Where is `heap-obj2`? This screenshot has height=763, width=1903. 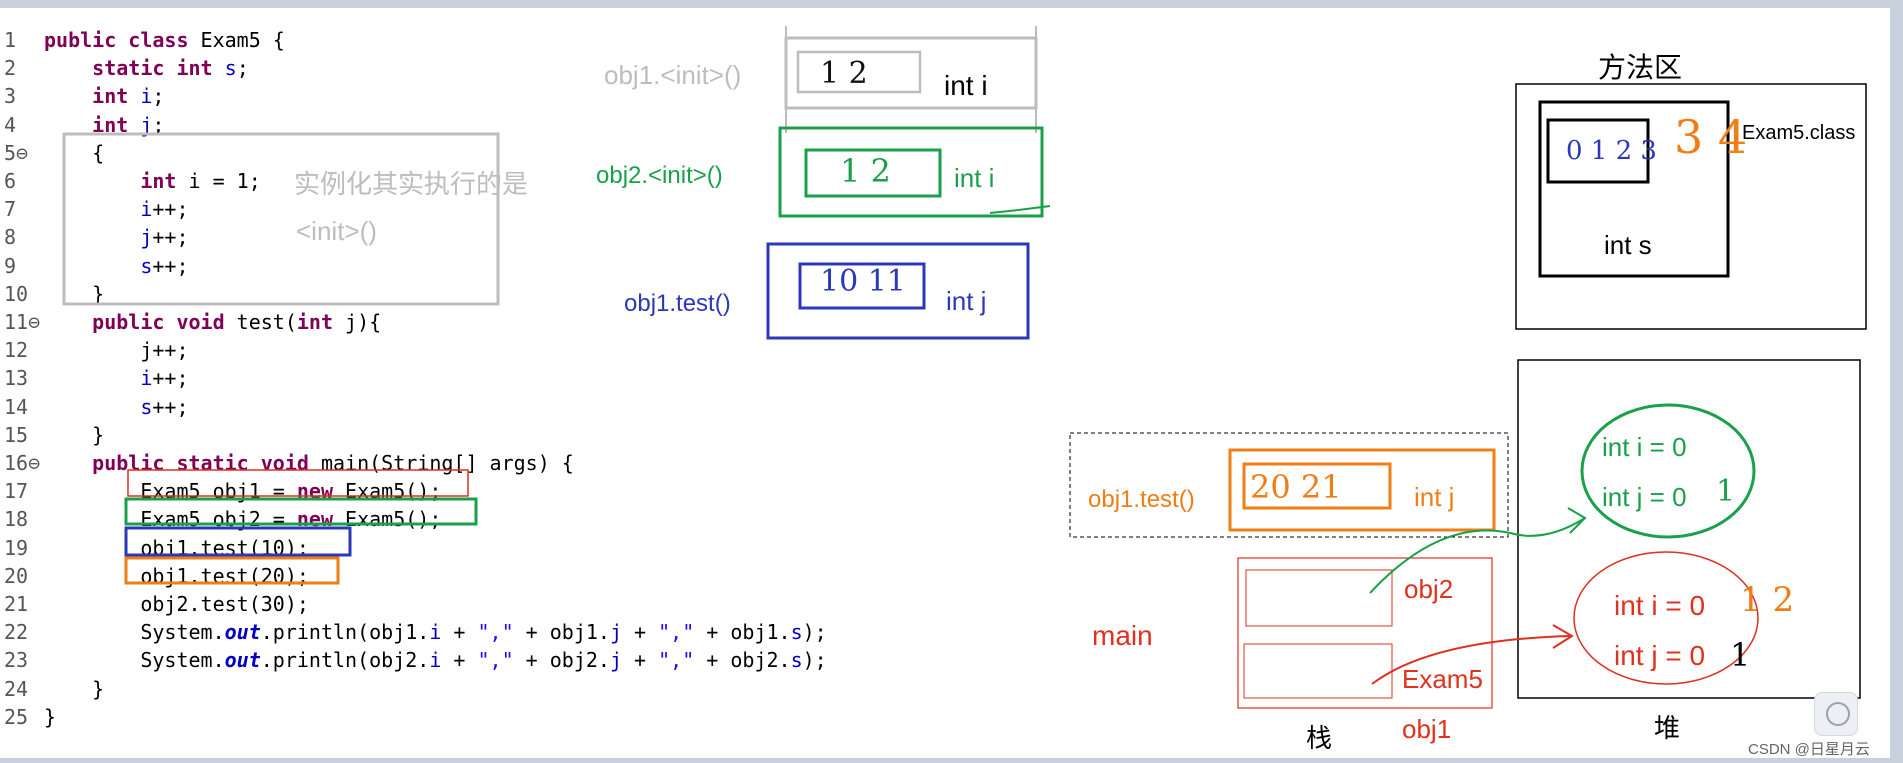 heap-obj2 is located at coordinates (1668, 471).